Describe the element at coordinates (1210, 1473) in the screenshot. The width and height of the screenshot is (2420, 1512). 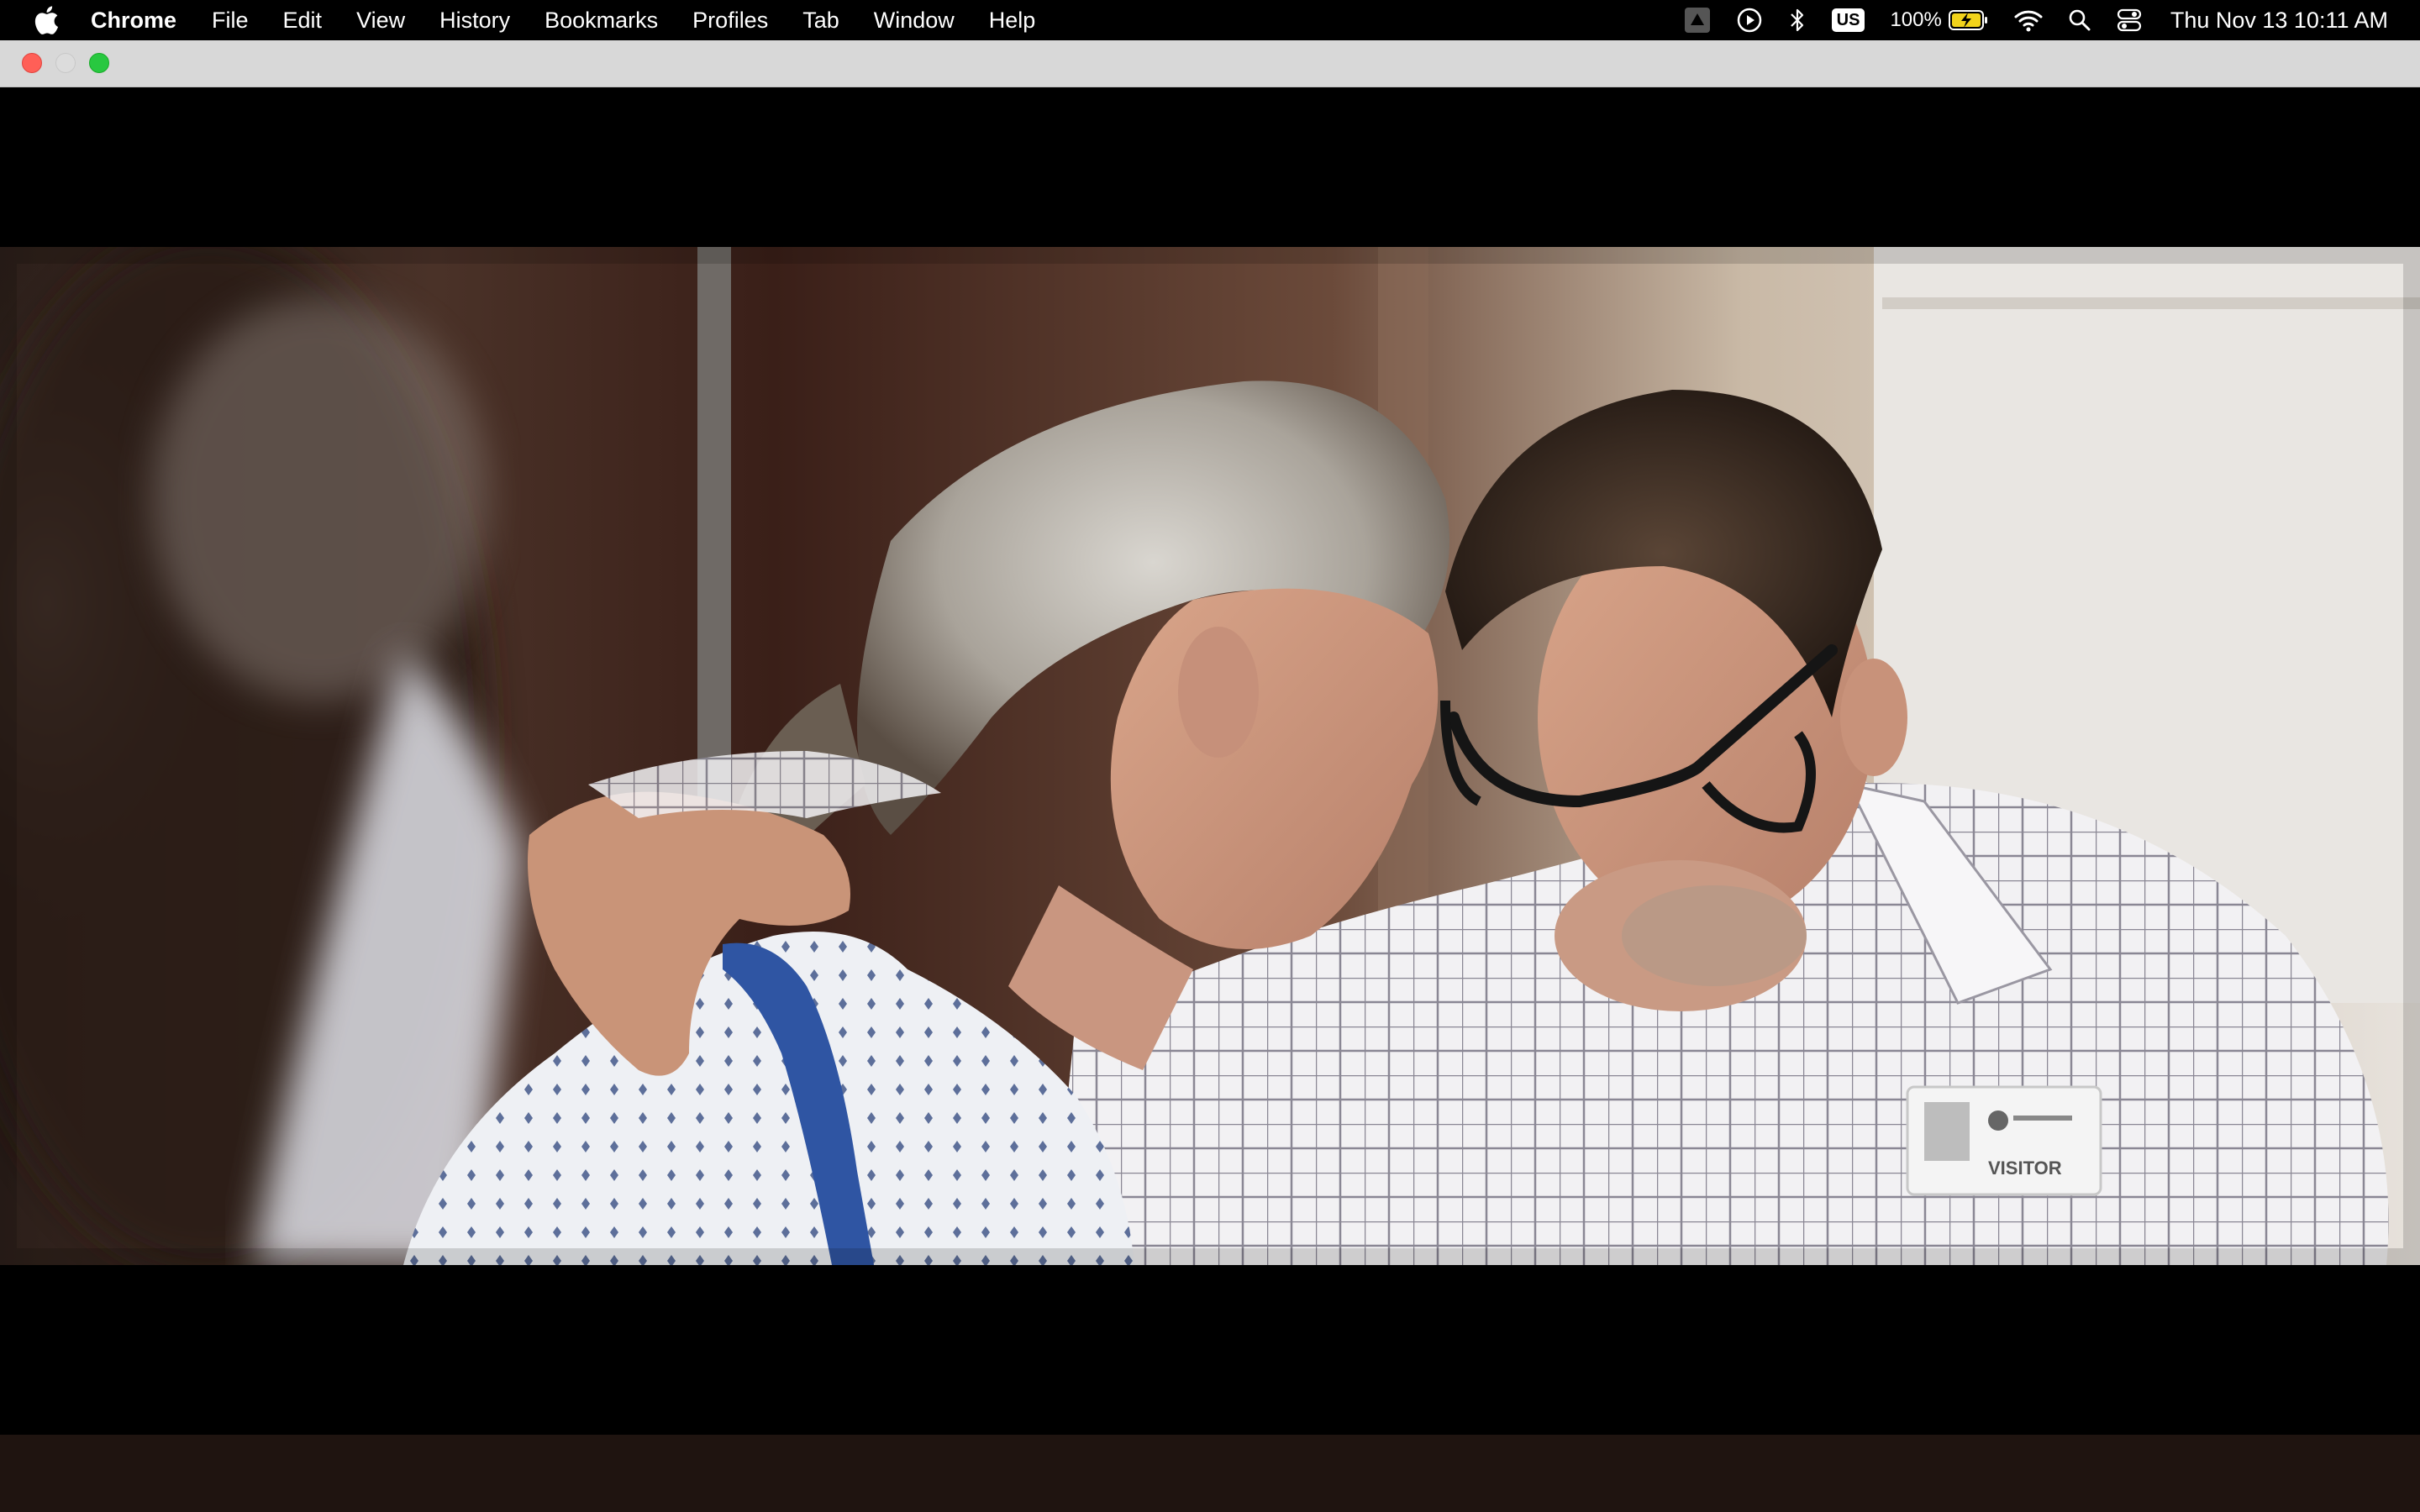
I see `bottom-strip` at that location.